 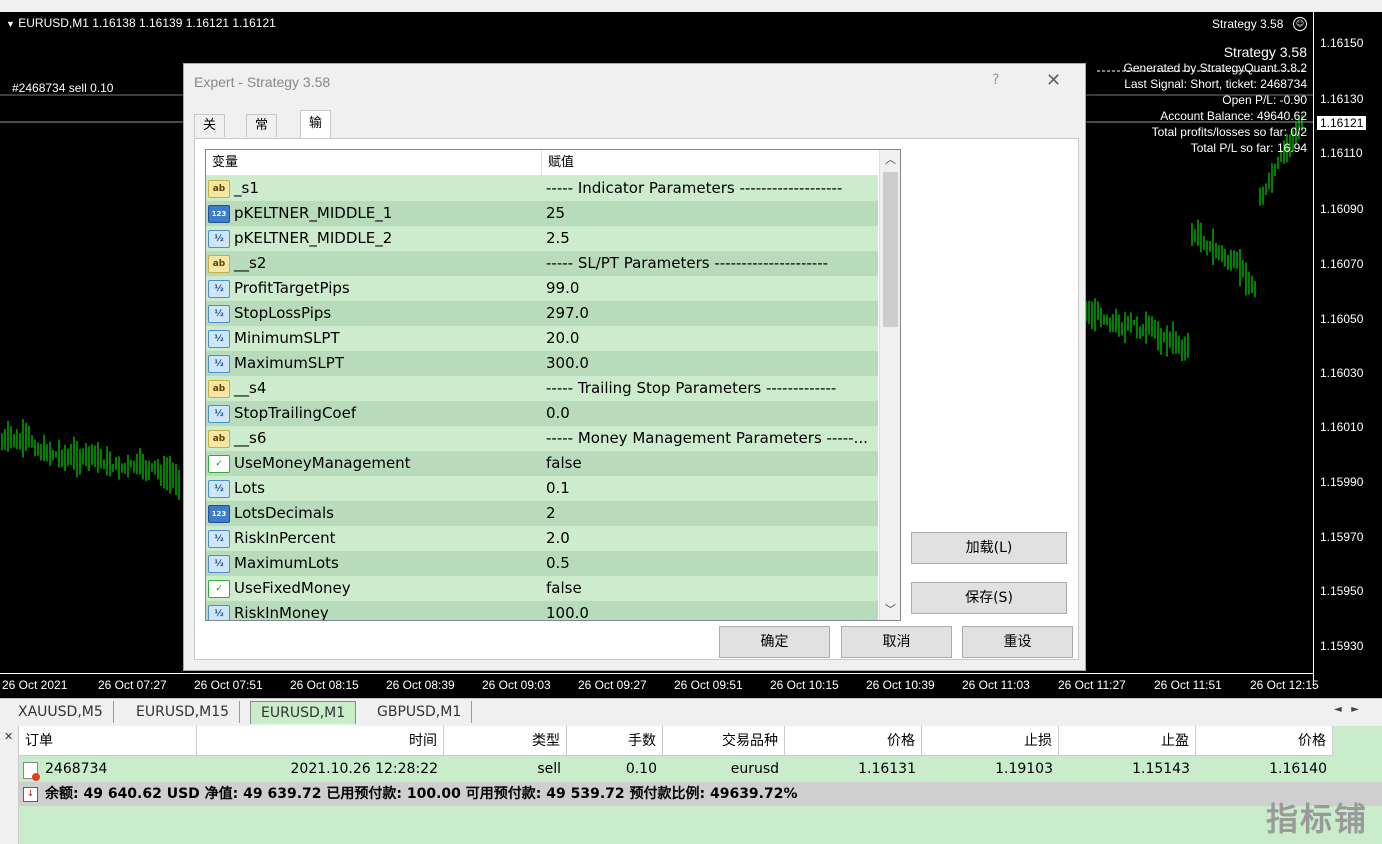 I want to click on parameter-value: 2, so click(x=711, y=513).